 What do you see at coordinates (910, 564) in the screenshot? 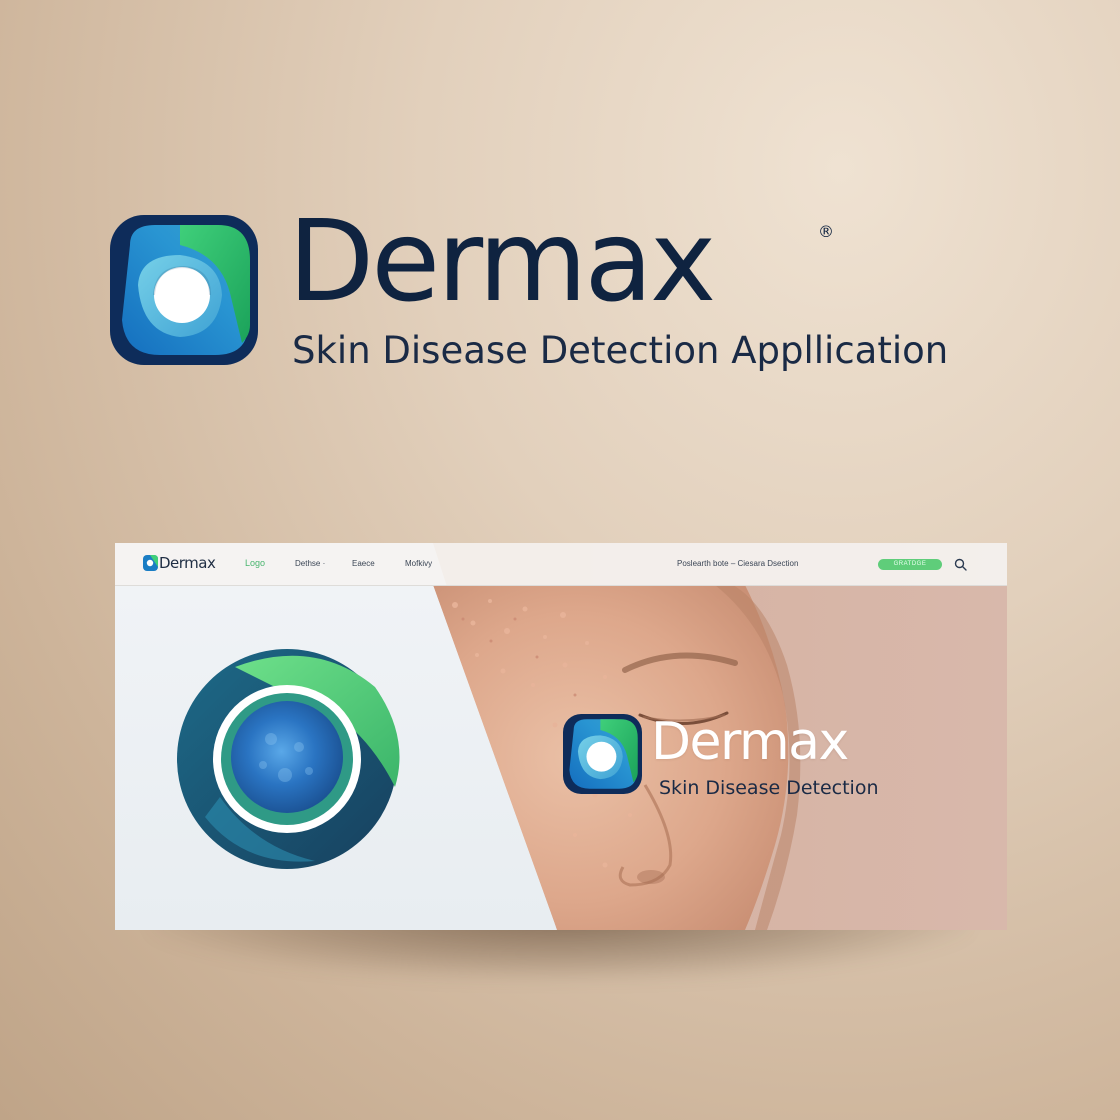
I see `nav-cta-button: GRATDGE` at bounding box center [910, 564].